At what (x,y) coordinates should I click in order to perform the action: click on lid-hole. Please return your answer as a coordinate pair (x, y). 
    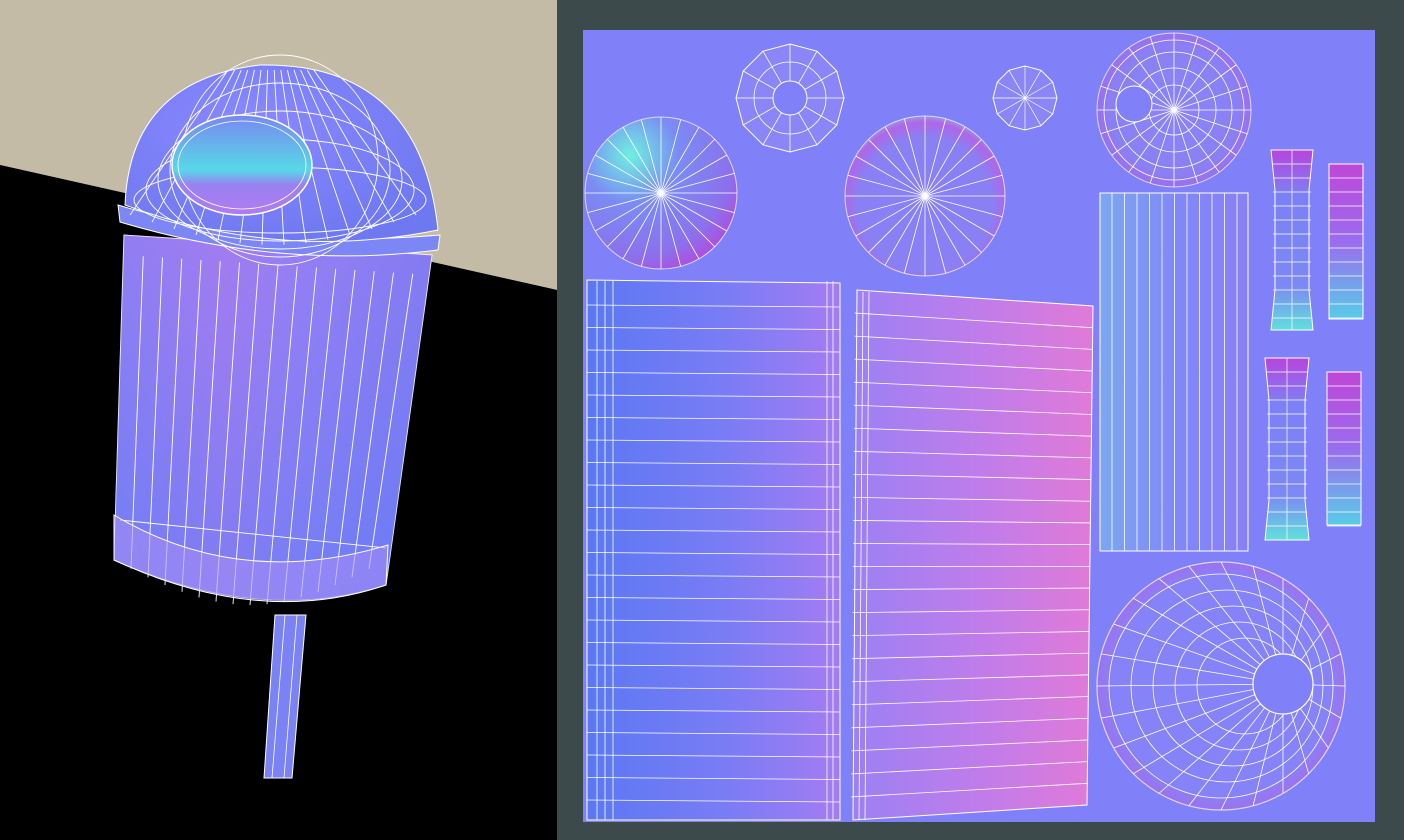
    Looking at the image, I should click on (242, 165).